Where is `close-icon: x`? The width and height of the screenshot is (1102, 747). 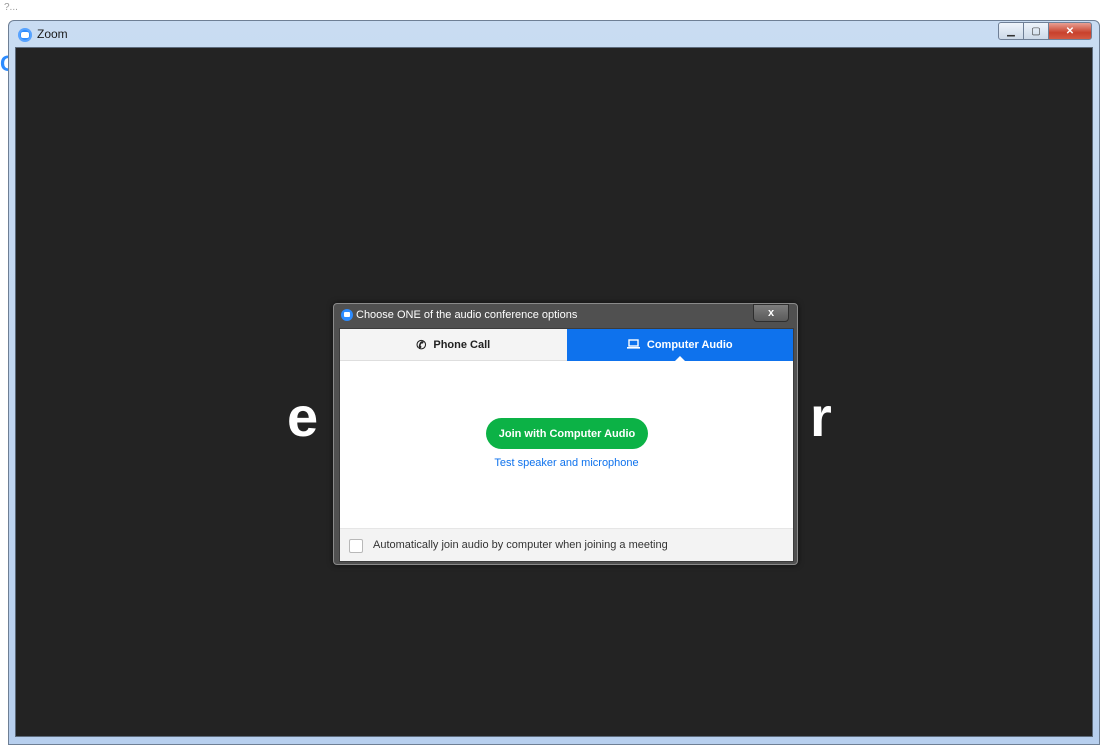 close-icon: x is located at coordinates (771, 313).